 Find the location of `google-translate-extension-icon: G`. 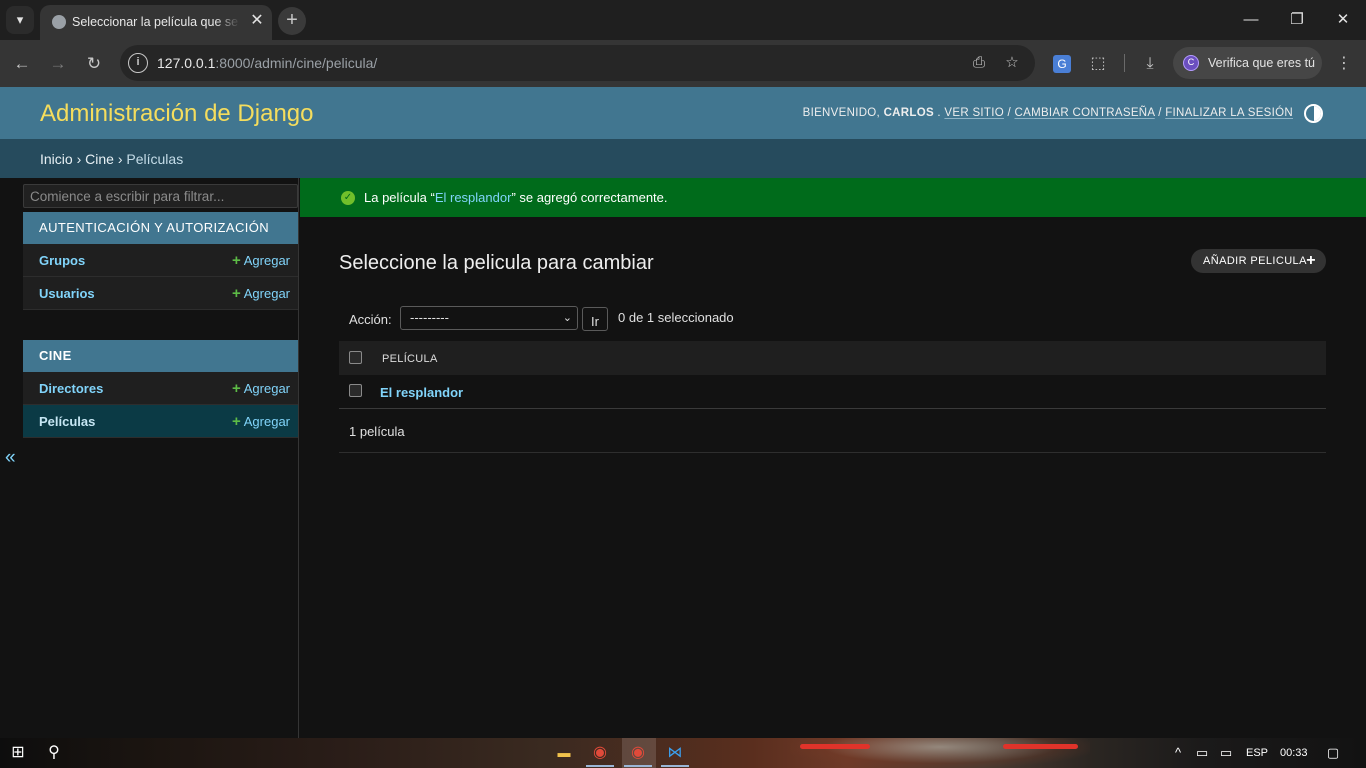

google-translate-extension-icon: G is located at coordinates (1062, 64).